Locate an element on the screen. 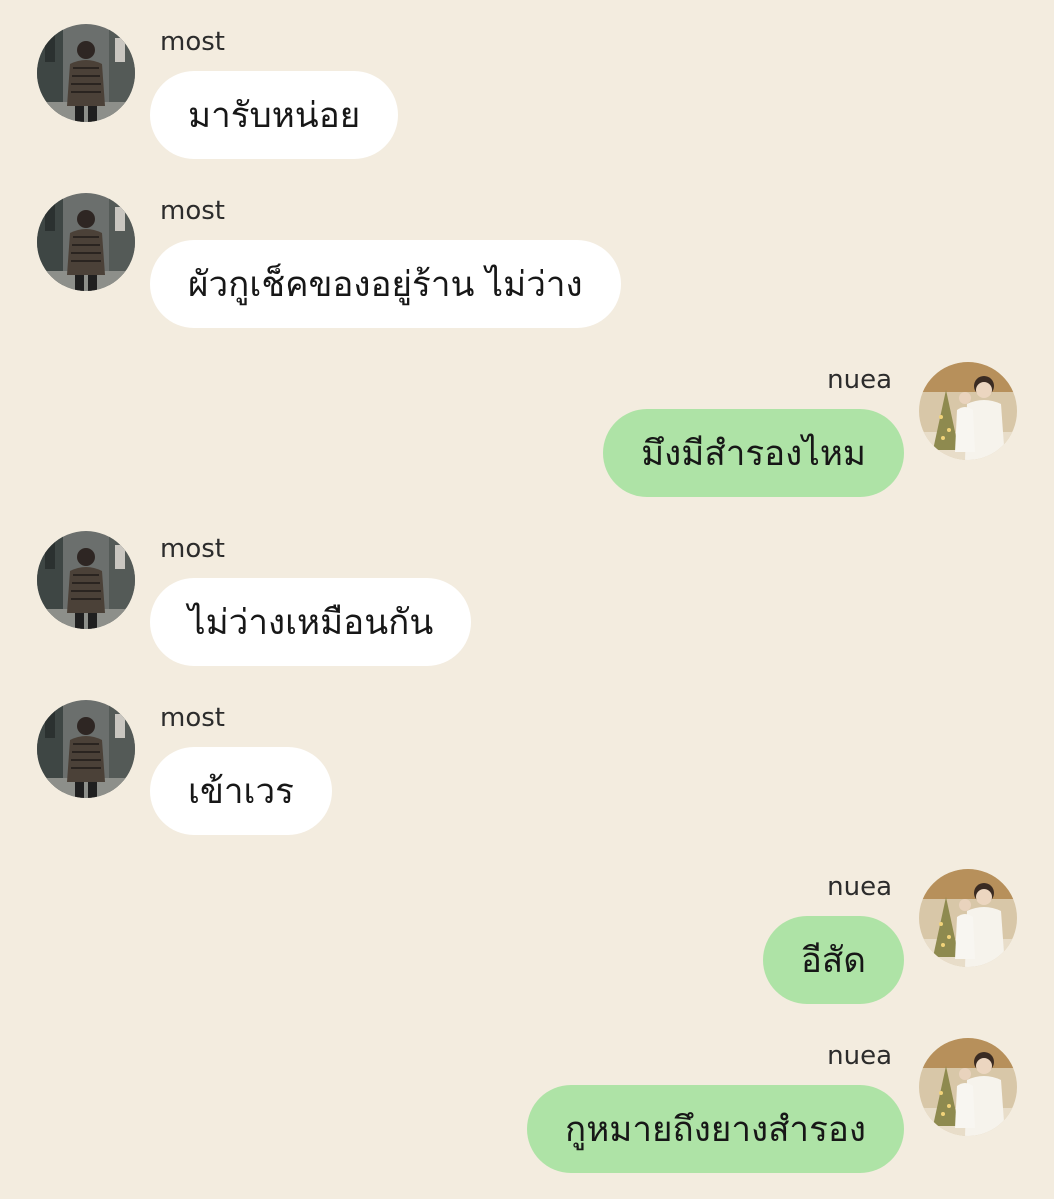 The width and height of the screenshot is (1054, 1199). message-bubble-incoming: มารับหน่อย is located at coordinates (274, 115).